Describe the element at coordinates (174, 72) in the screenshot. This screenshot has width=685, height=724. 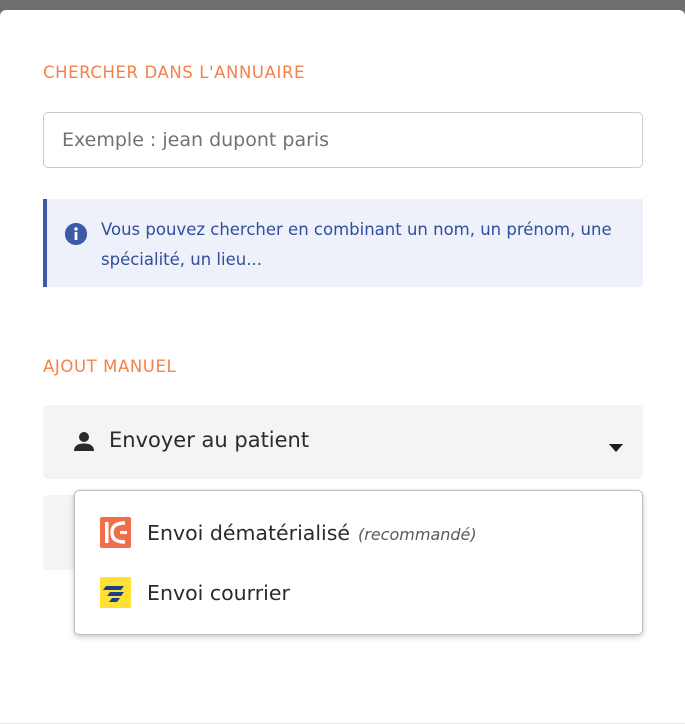
I see `directory-section-title: CHERCHER DANS L'ANNUAIRE` at that location.